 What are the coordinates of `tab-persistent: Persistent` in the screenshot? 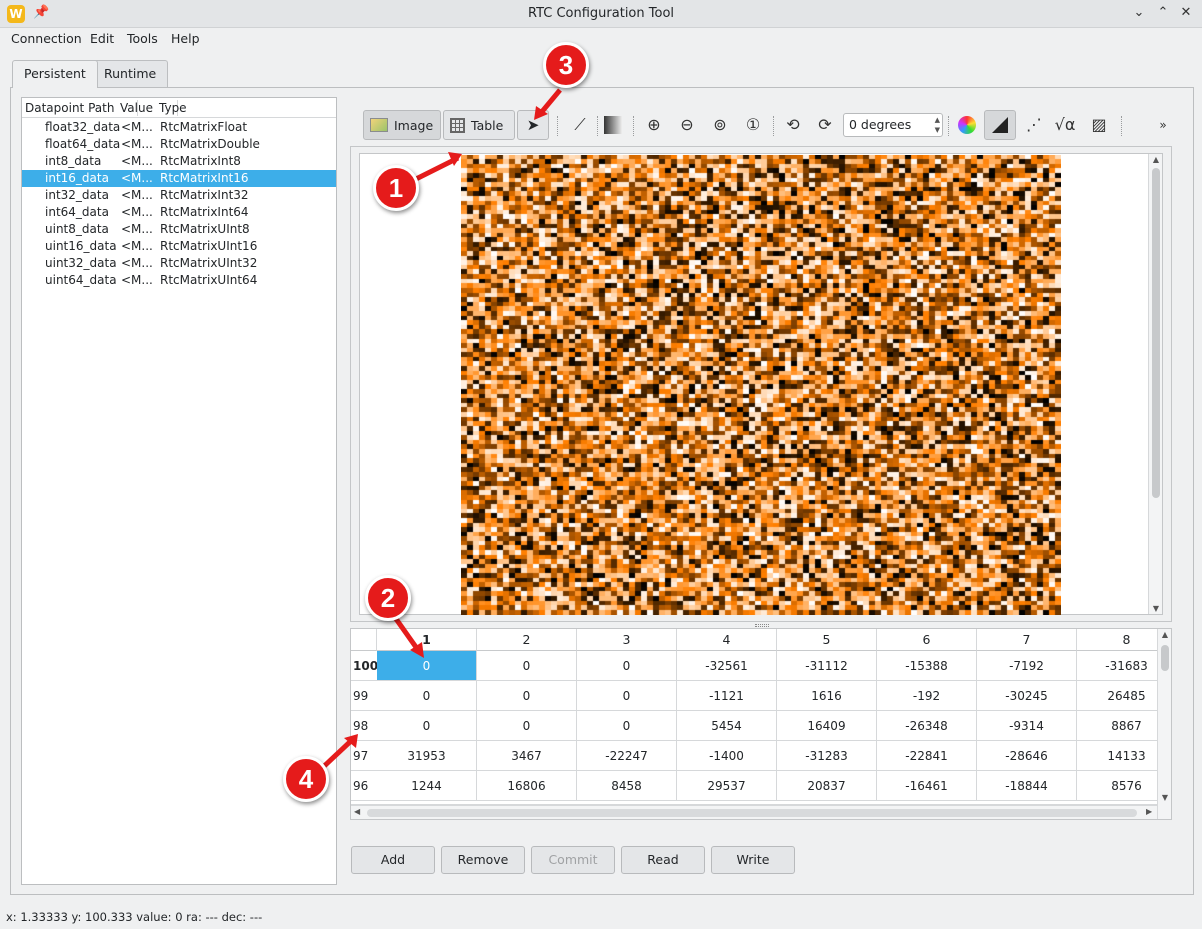 It's located at (55, 74).